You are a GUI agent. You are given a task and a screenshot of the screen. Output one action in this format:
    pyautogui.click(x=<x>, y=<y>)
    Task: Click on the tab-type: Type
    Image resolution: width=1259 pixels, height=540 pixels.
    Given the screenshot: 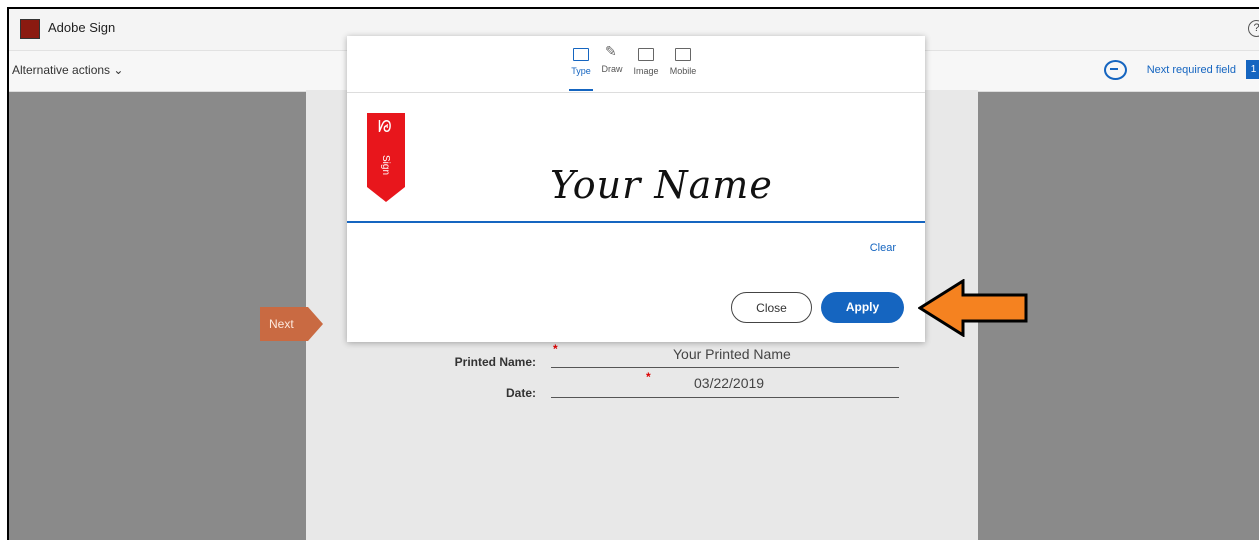 What is the action you would take?
    pyautogui.click(x=581, y=69)
    